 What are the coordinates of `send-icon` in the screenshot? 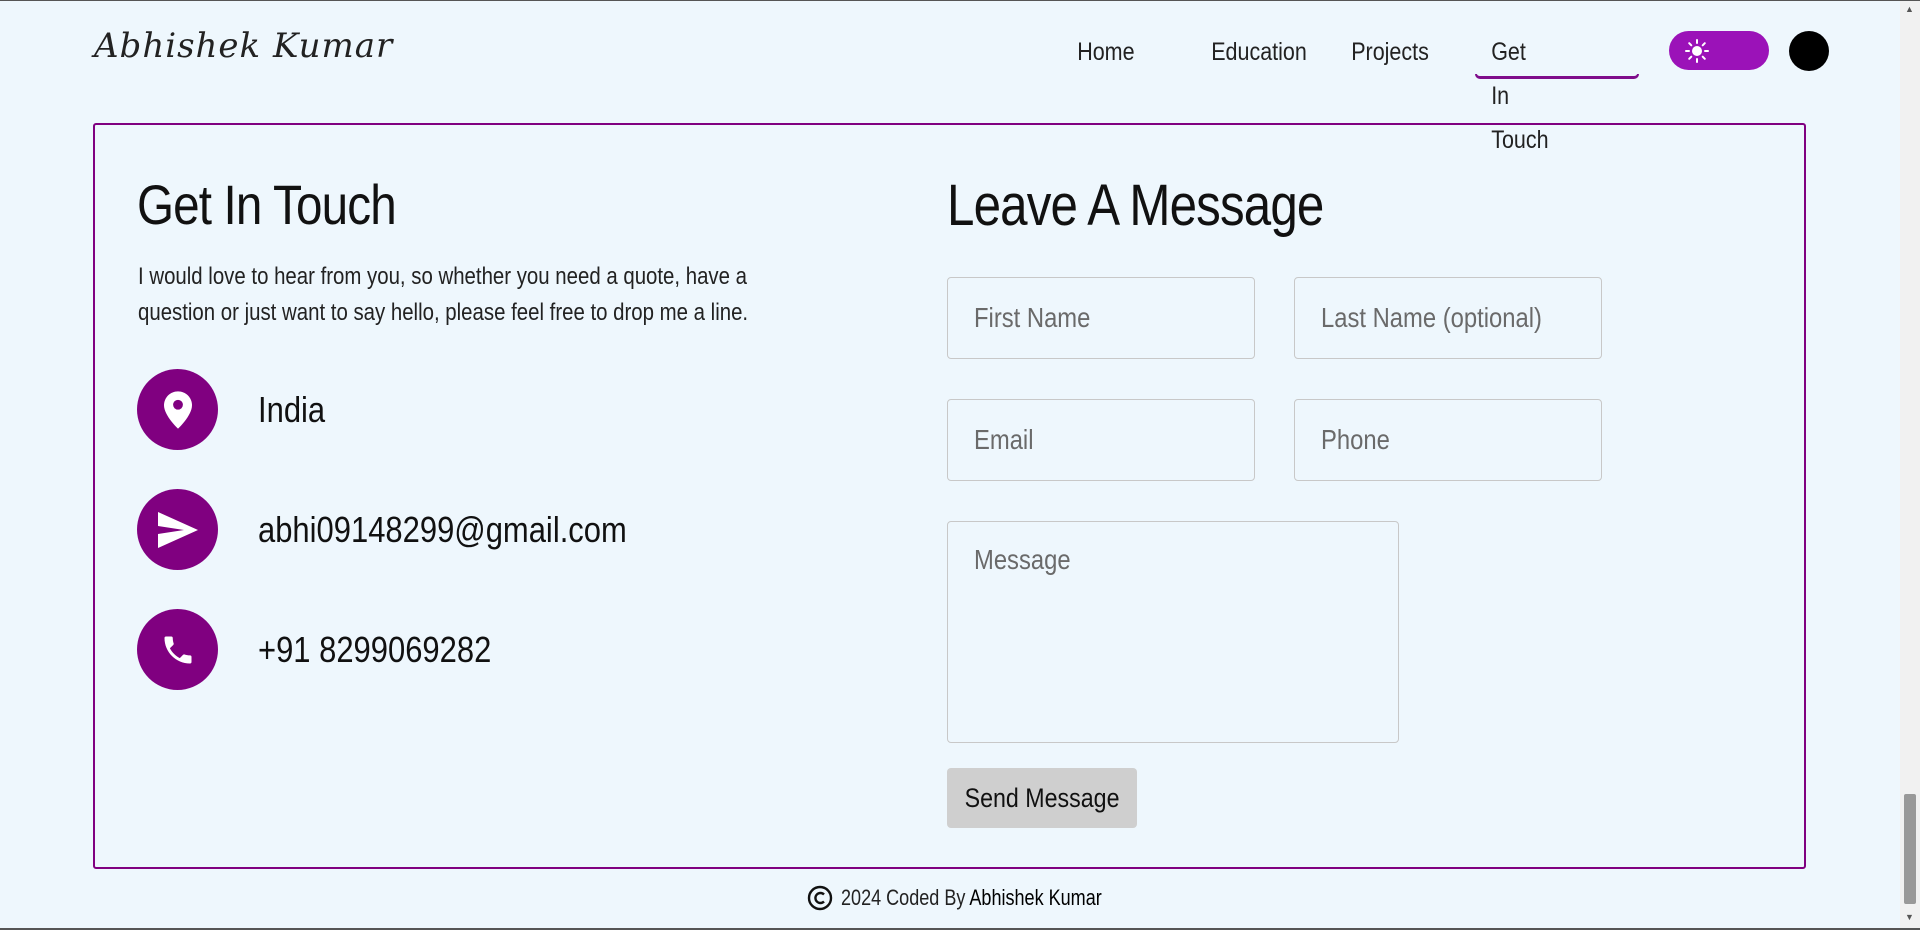 It's located at (177, 529).